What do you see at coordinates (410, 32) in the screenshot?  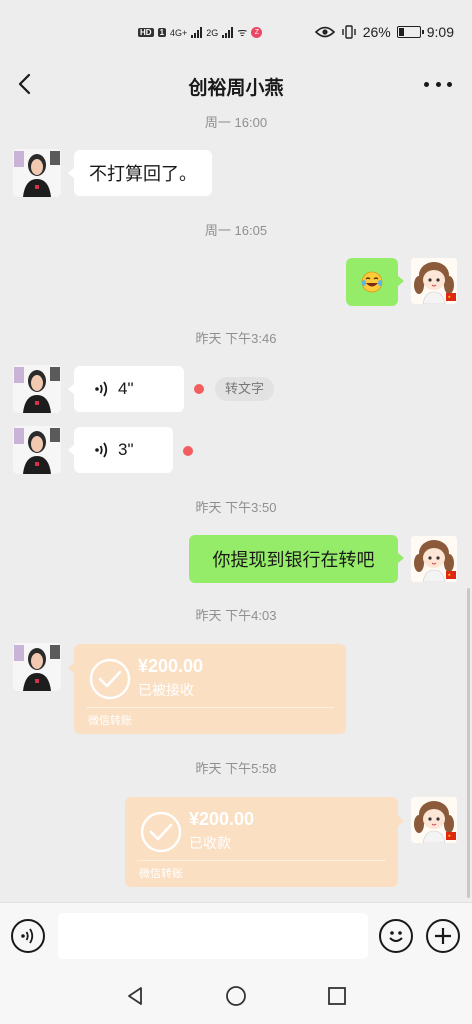 I see `battery-icon` at bounding box center [410, 32].